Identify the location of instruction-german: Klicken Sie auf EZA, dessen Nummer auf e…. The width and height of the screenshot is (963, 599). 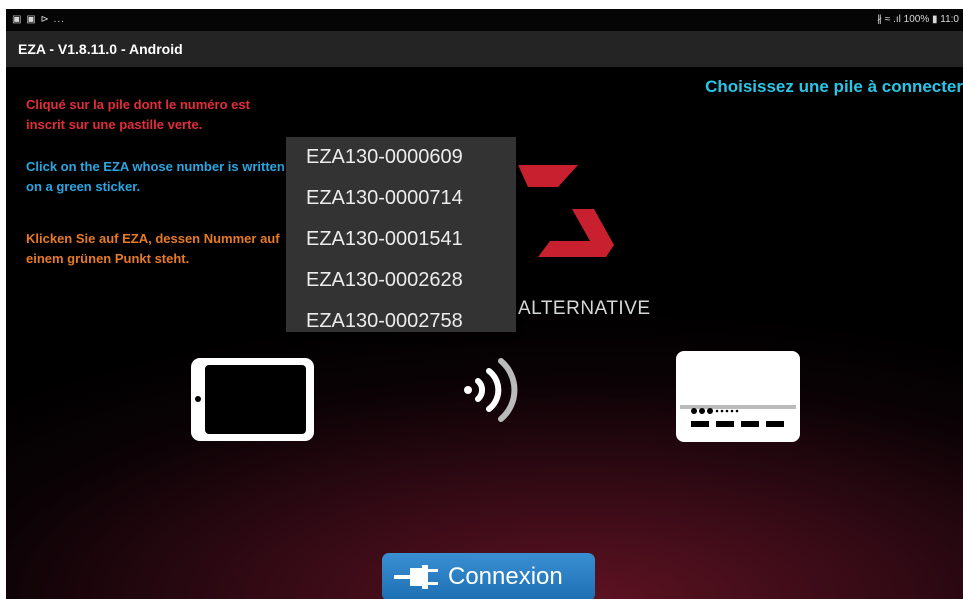
(153, 248).